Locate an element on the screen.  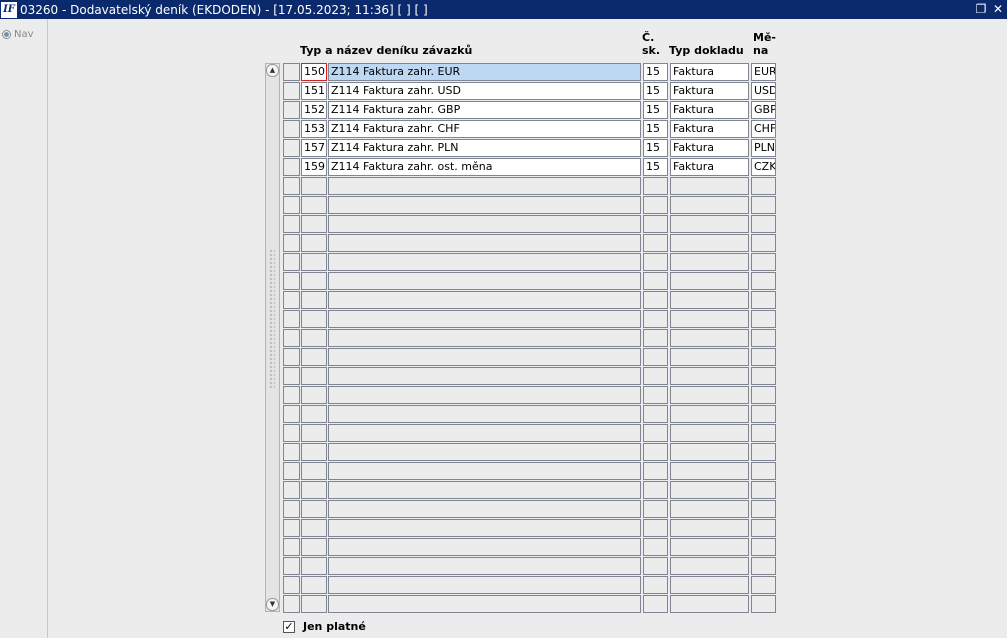
cell-currency: PLN is located at coordinates (763, 148).